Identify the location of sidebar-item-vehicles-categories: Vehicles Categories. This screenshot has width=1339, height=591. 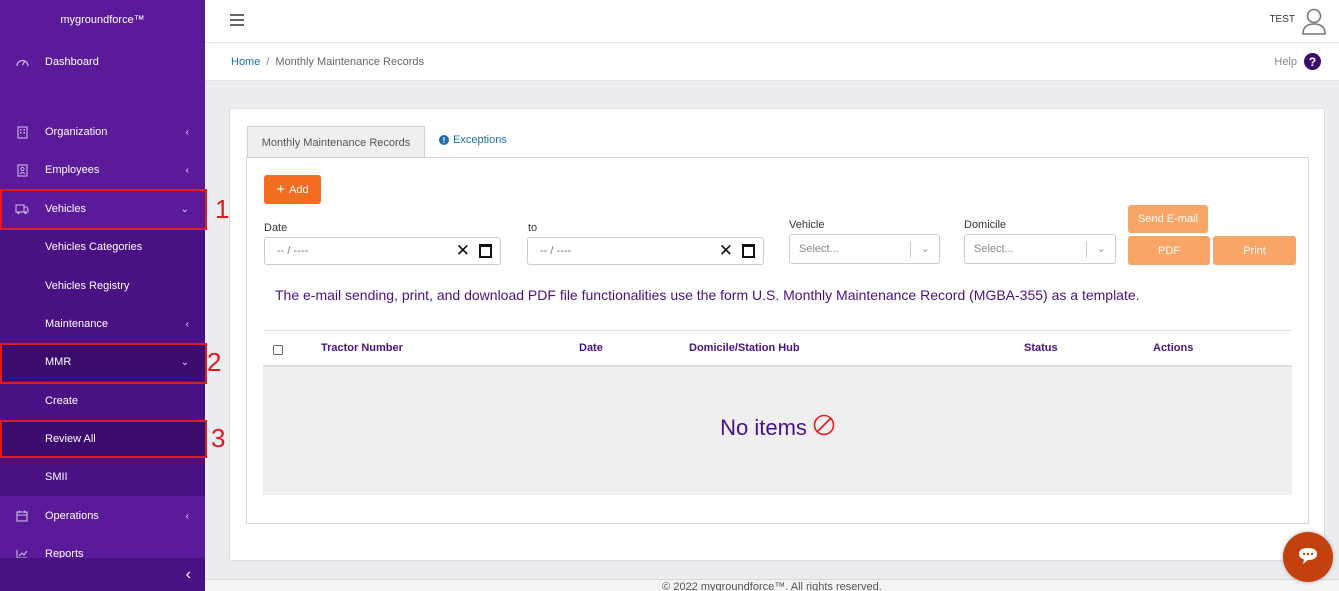
(102, 247).